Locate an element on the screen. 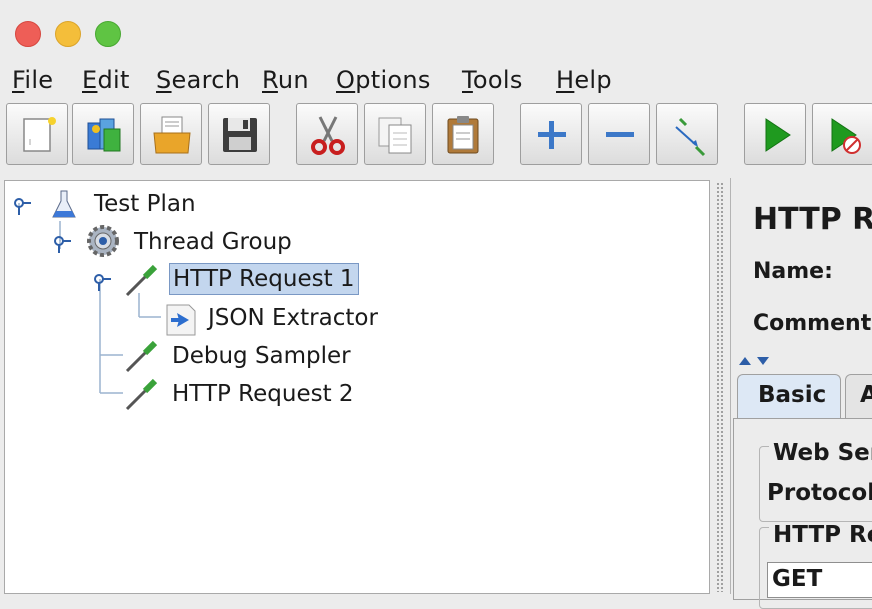  test-plan-flask-icon is located at coordinates (45, 204).